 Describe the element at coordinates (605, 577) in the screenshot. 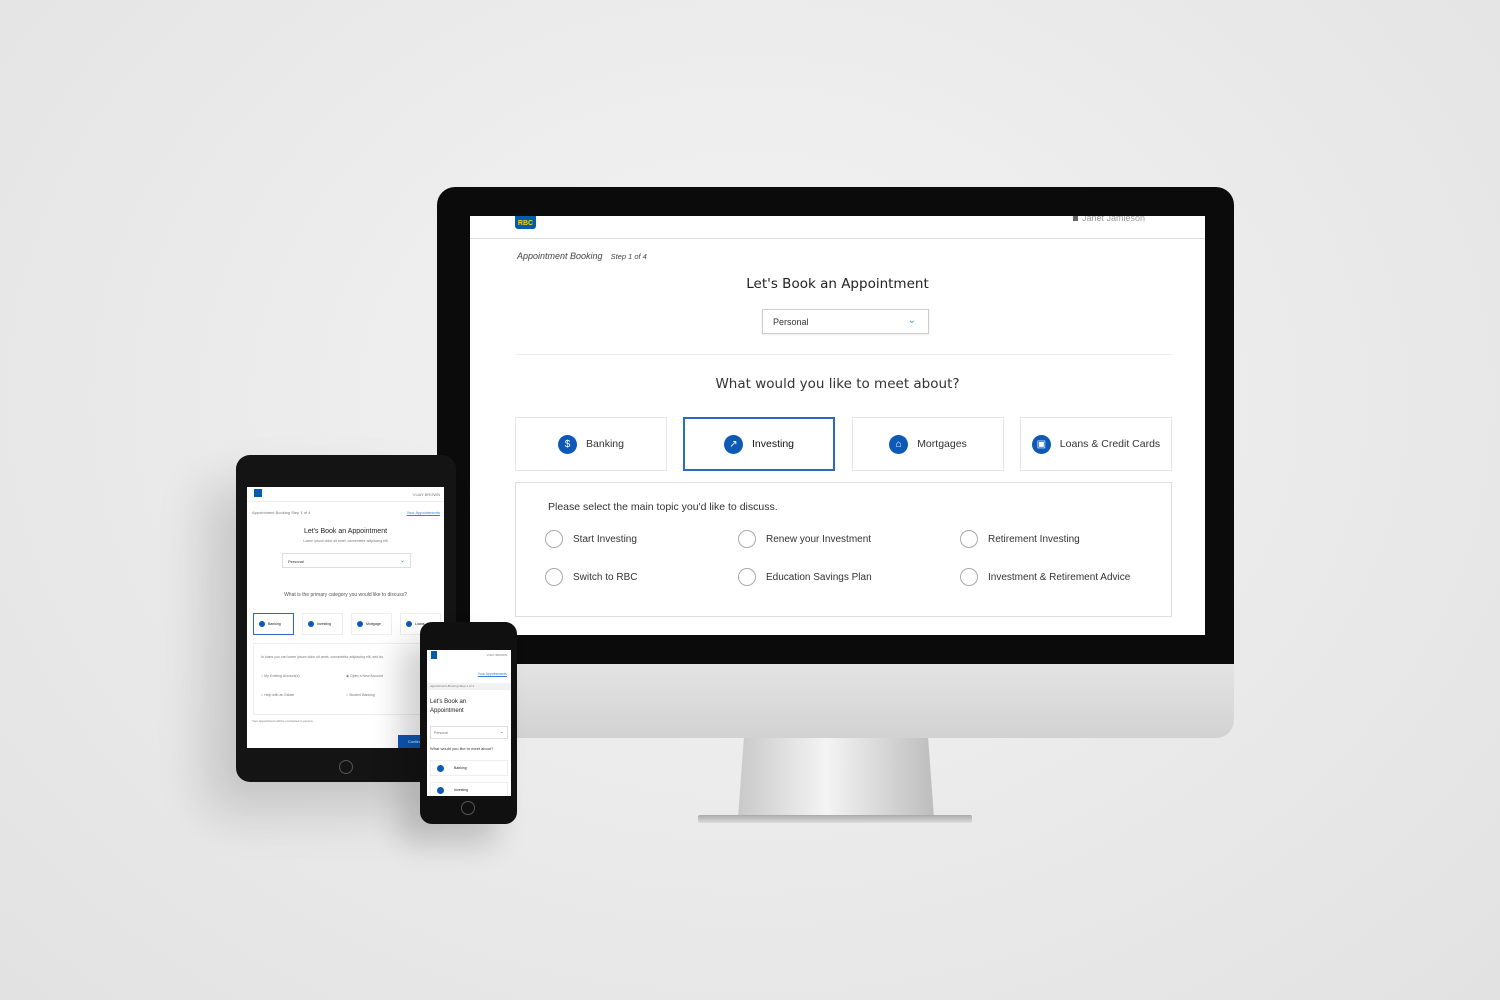

I see `option-label: Switch to RBC` at that location.